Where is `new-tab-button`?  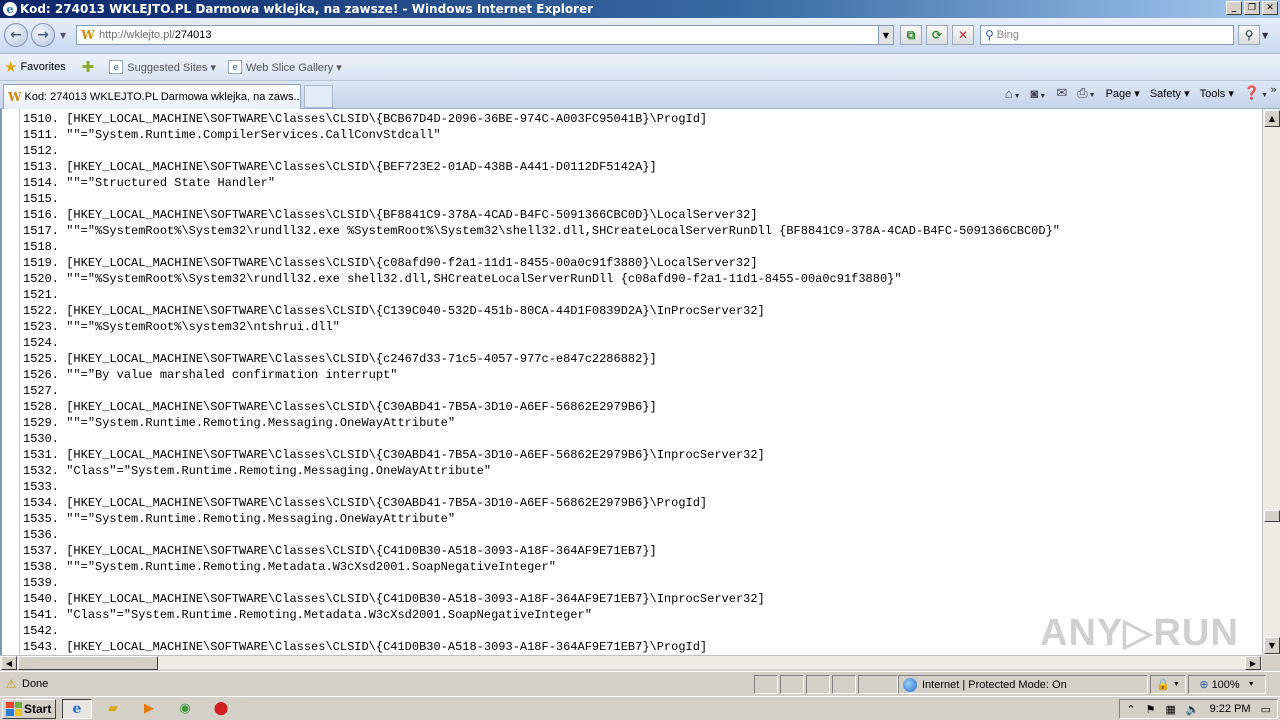
new-tab-button is located at coordinates (318, 96).